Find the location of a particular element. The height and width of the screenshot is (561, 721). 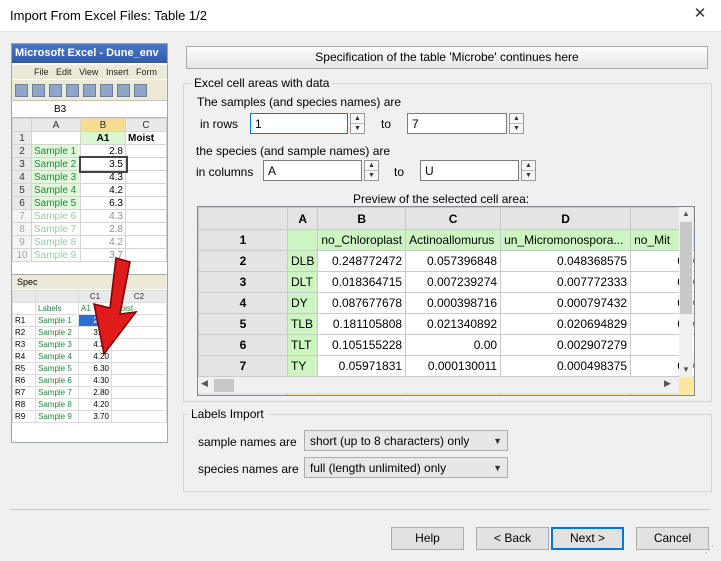

excel-app-title: Microsoft Excel - Dune_env is located at coordinates (89, 53).